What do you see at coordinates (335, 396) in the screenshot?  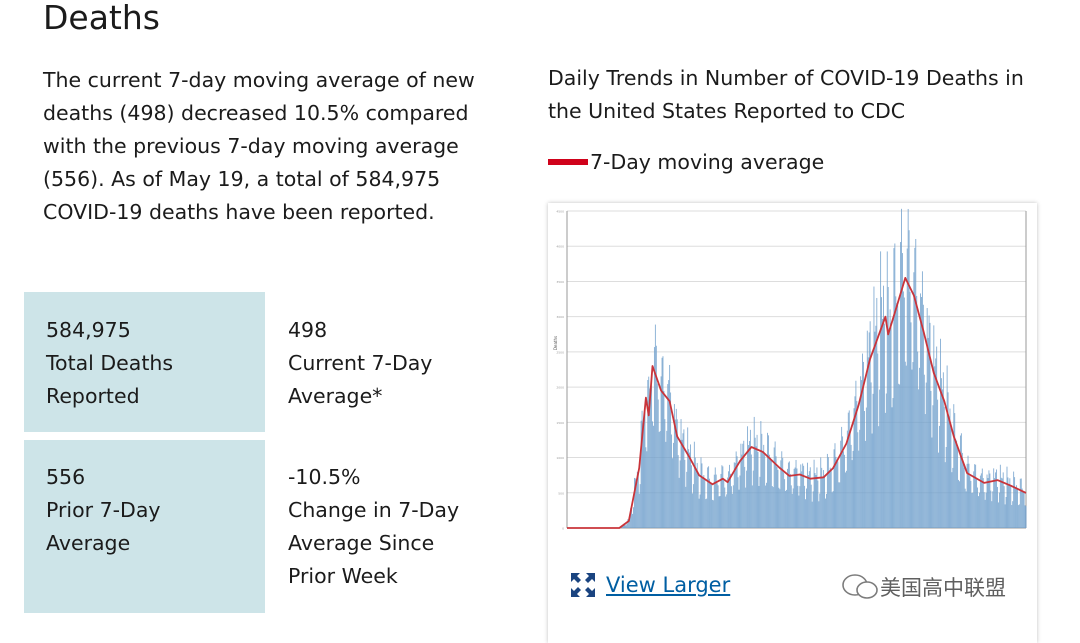 I see `stat-label: Average*` at bounding box center [335, 396].